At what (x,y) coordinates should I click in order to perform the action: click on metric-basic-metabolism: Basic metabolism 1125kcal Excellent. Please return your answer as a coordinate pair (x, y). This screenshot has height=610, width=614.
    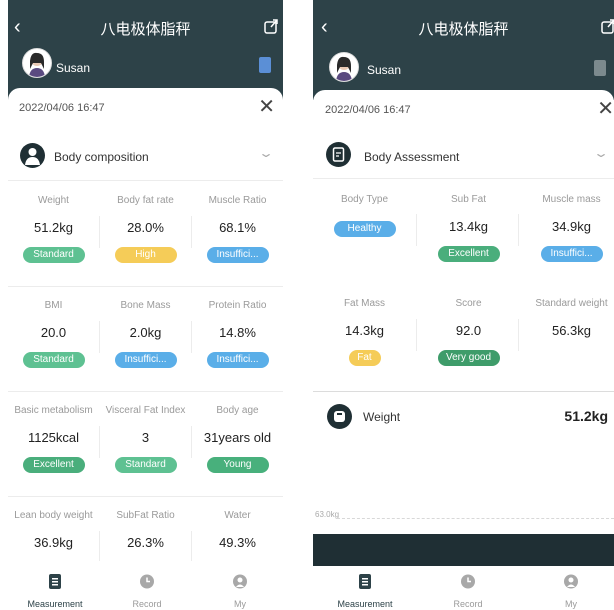
    Looking at the image, I should click on (53, 439).